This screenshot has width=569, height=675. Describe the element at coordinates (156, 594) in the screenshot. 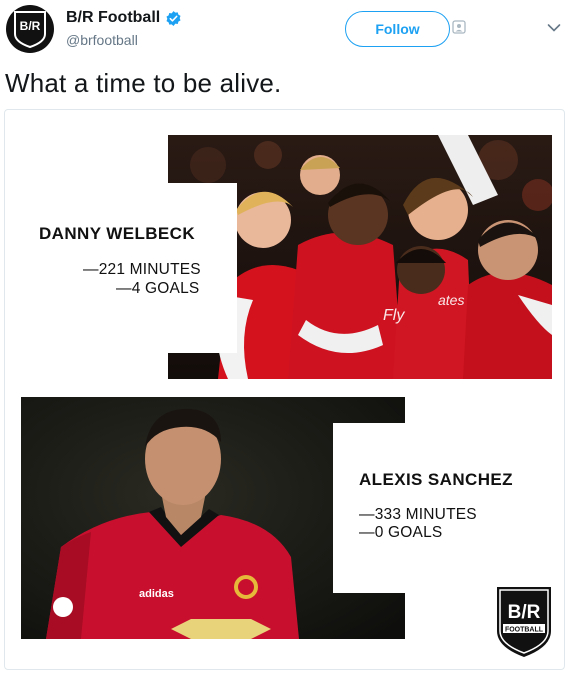

I see `svg-text: adidas` at that location.